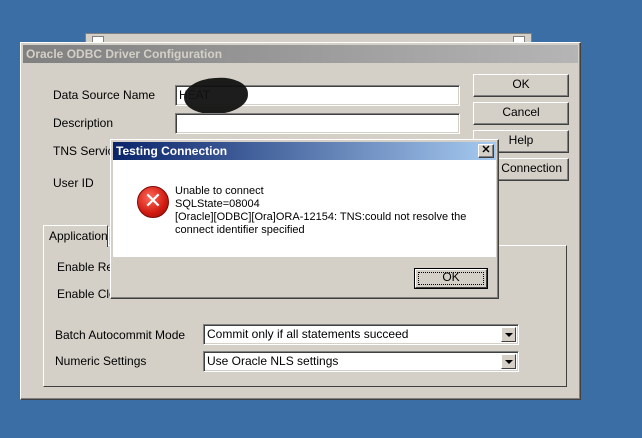 The height and width of the screenshot is (438, 642). I want to click on description-field, so click(317, 123).